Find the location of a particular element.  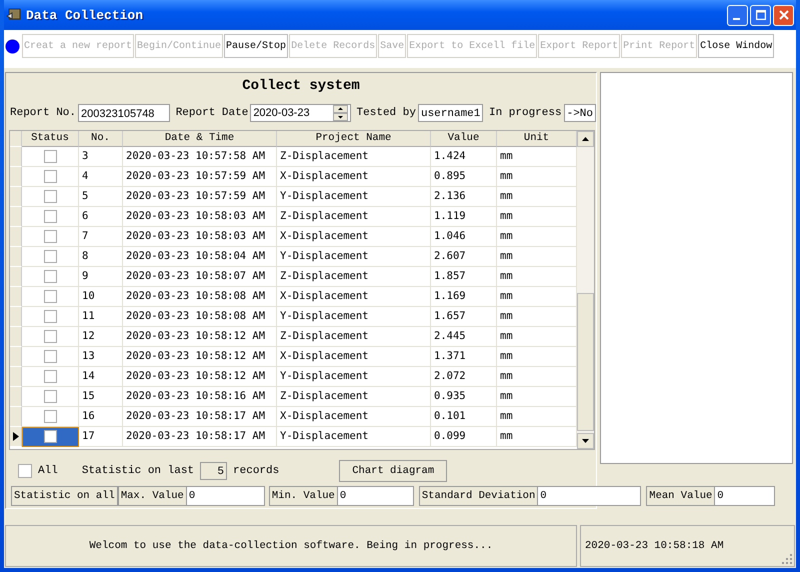

table-cell: 17 is located at coordinates (101, 437).